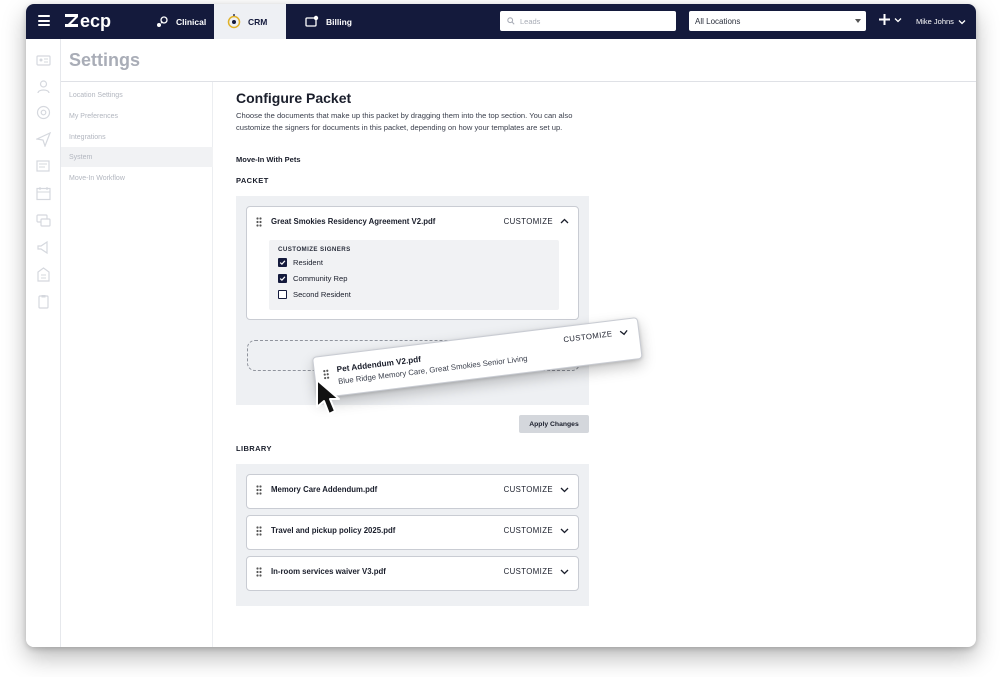 This screenshot has height=677, width=1000. Describe the element at coordinates (252, 180) in the screenshot. I see `packet-section-label: PACKET` at that location.